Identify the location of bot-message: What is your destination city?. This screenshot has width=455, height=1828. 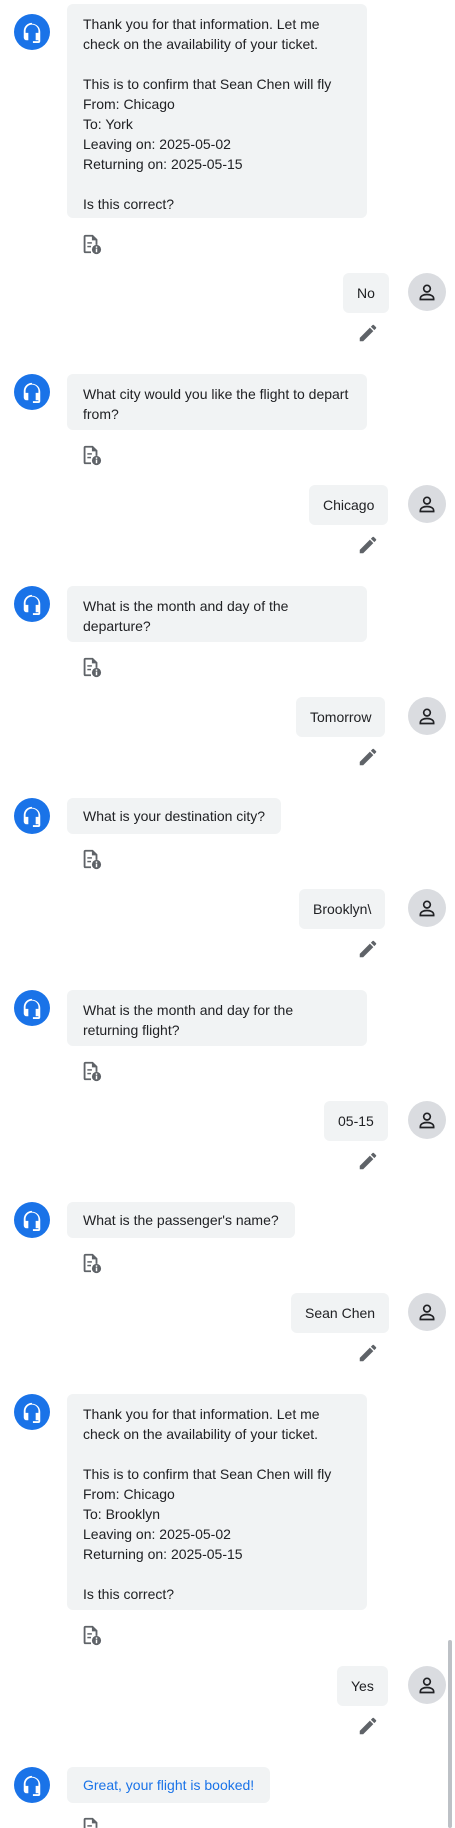
(174, 816).